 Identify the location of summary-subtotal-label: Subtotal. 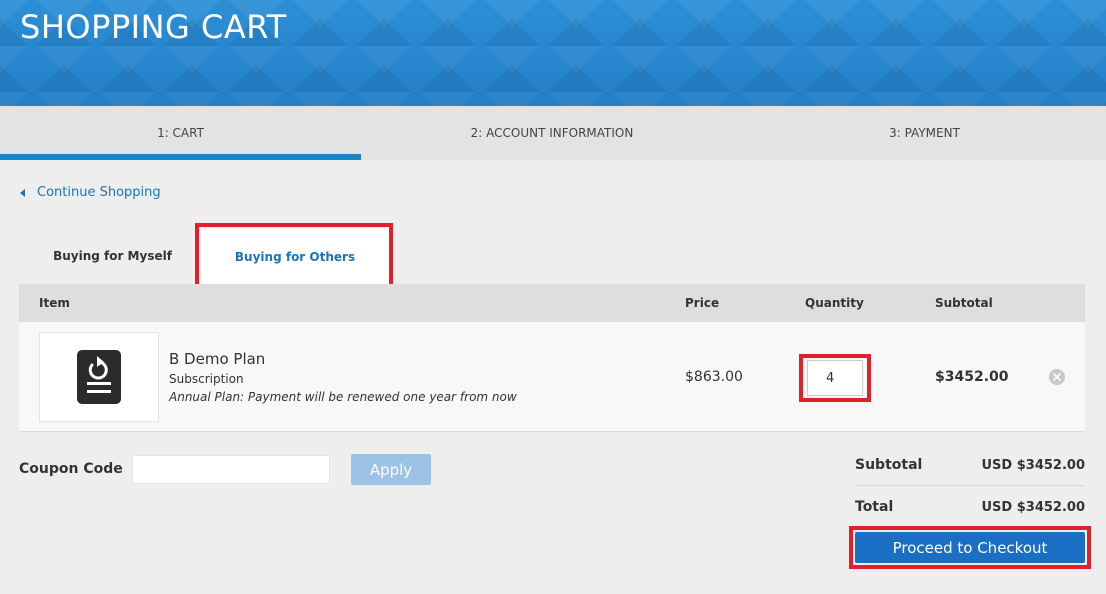
(889, 465).